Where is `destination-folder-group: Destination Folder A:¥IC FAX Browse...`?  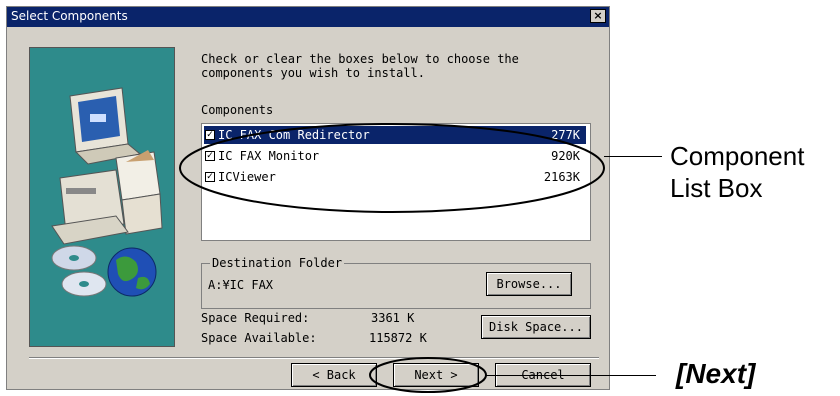
destination-folder-group: Destination Folder A:¥IC FAX Browse... is located at coordinates (396, 282).